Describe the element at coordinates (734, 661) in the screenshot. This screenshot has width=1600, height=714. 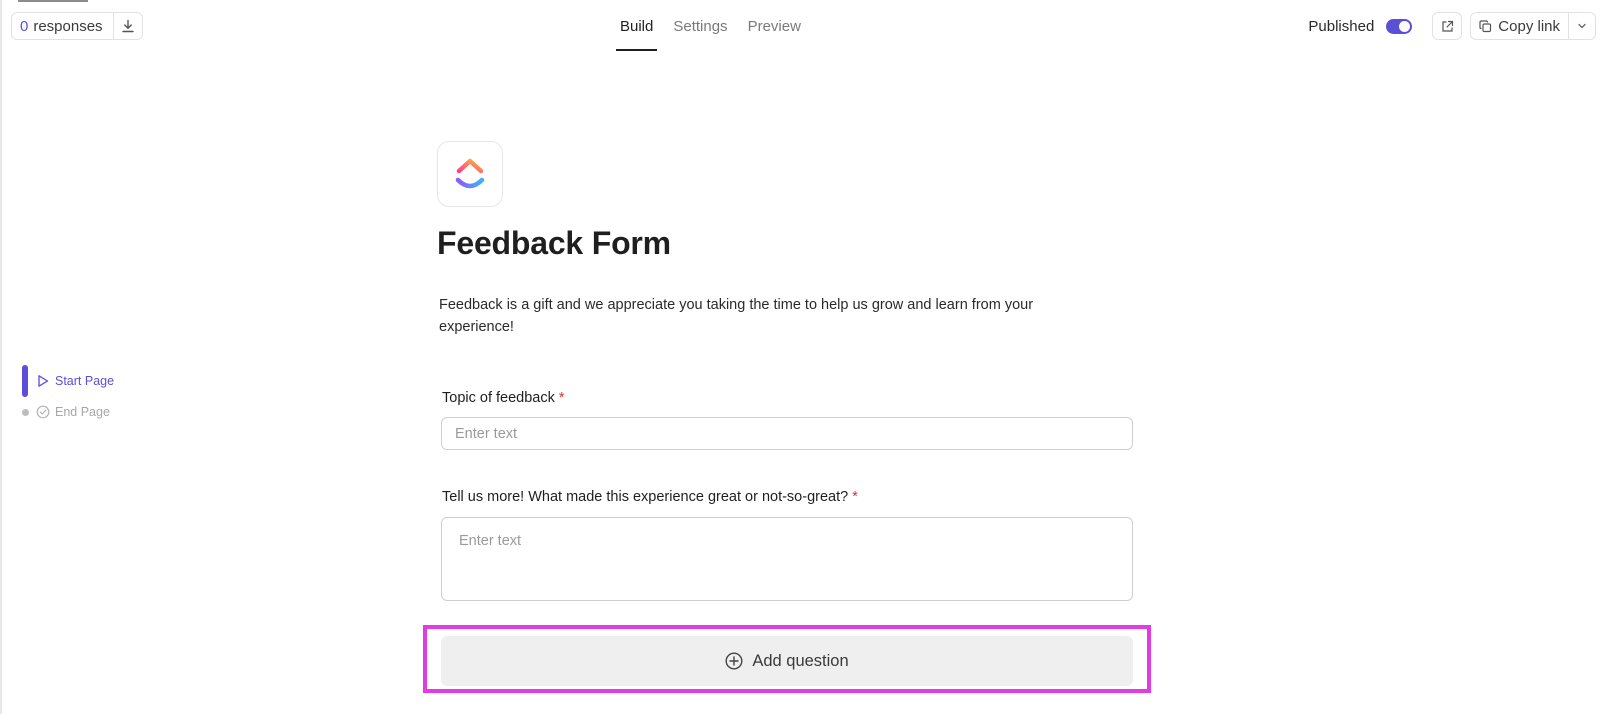
I see `plus-circle-icon` at that location.